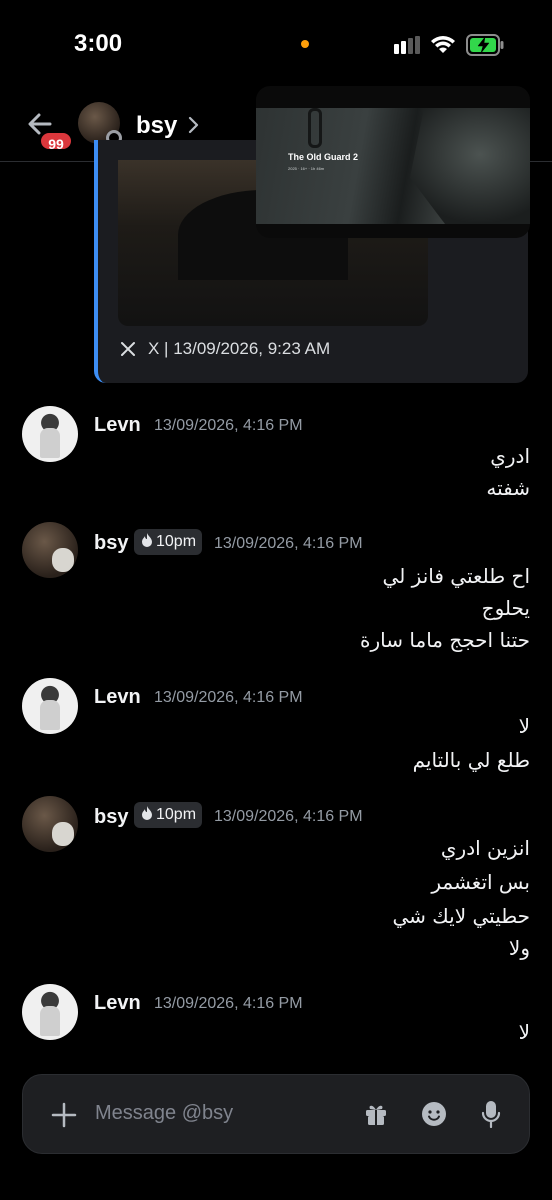 The width and height of the screenshot is (552, 1200). Describe the element at coordinates (471, 760) in the screenshot. I see `message-text: طلع لي بالتايم` at that location.